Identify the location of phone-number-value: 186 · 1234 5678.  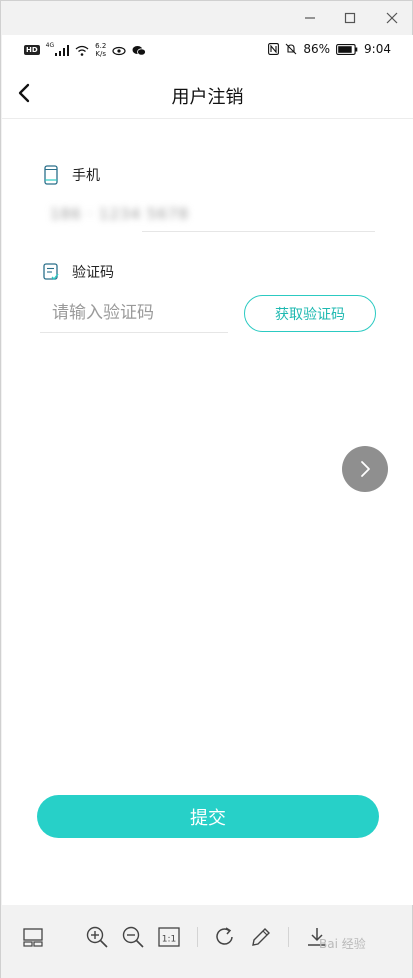
(120, 214).